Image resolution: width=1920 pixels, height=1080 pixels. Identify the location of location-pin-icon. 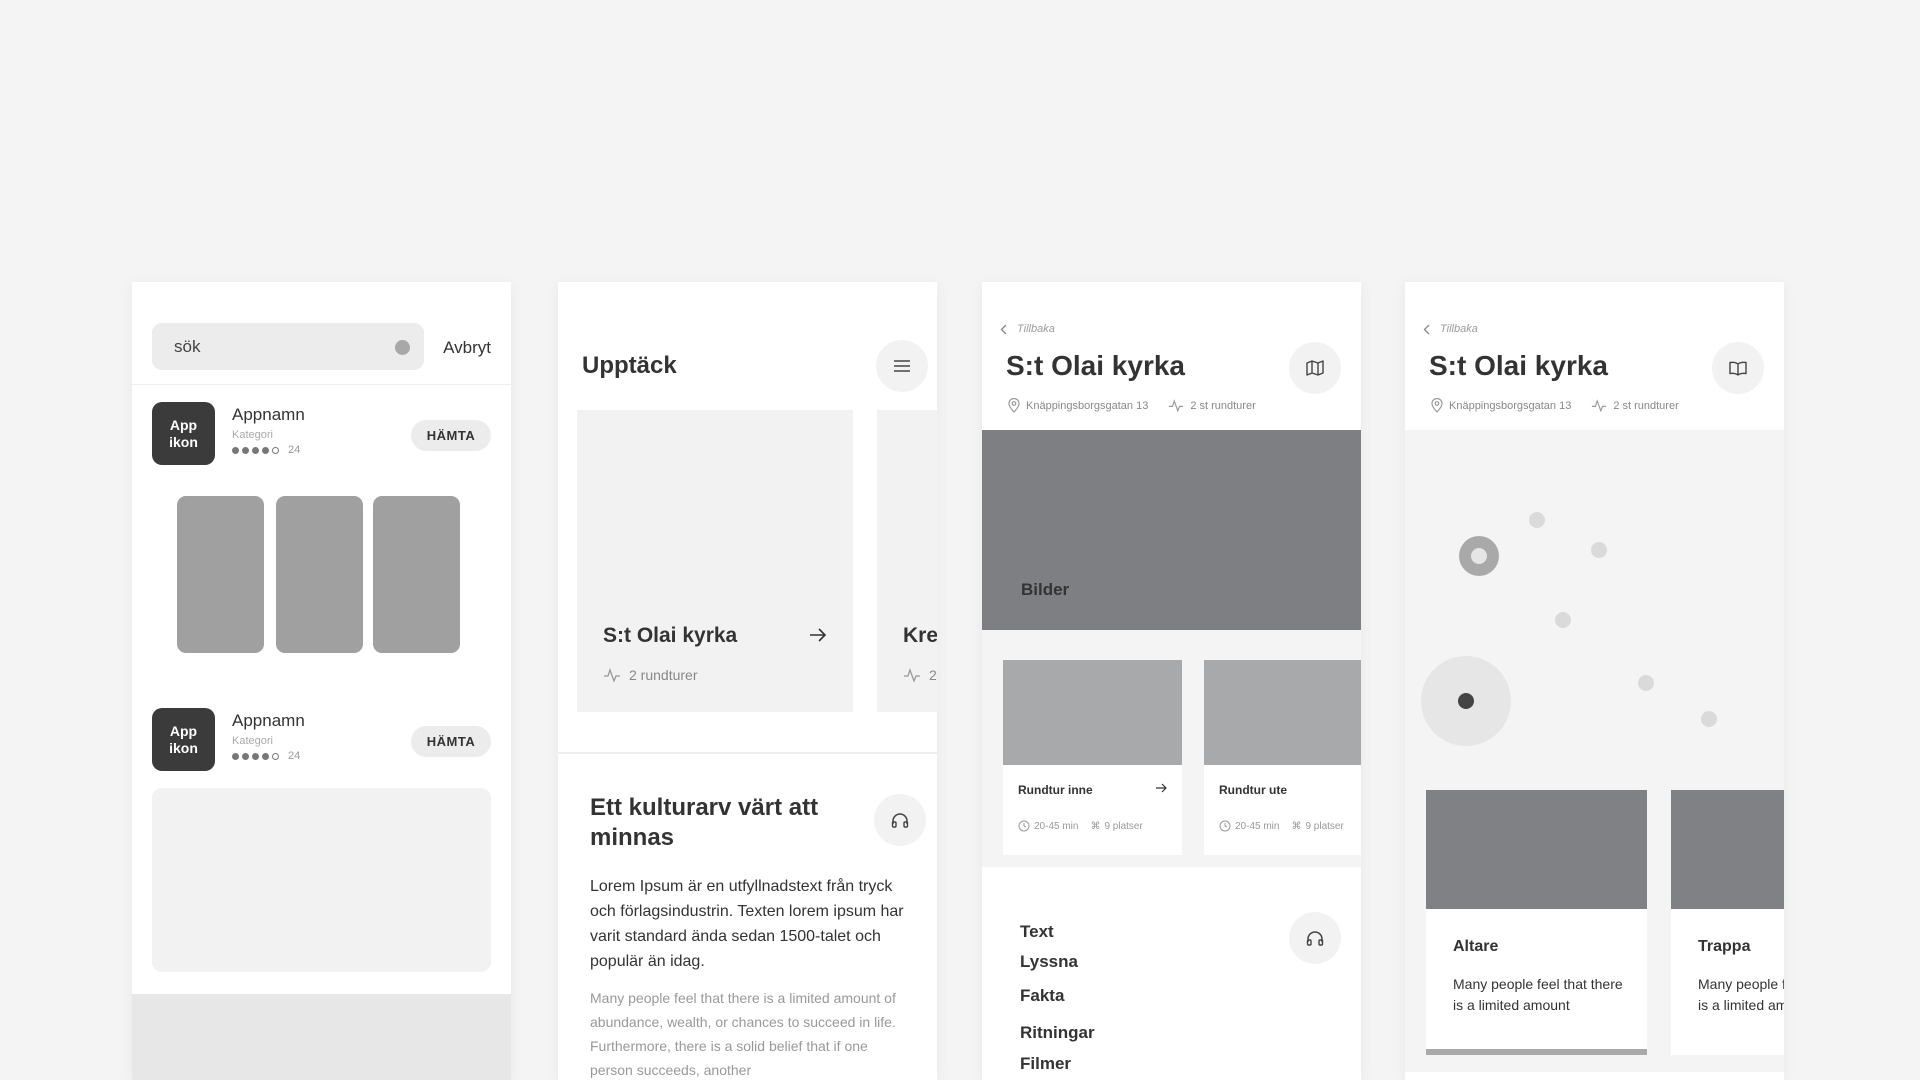
(1014, 405).